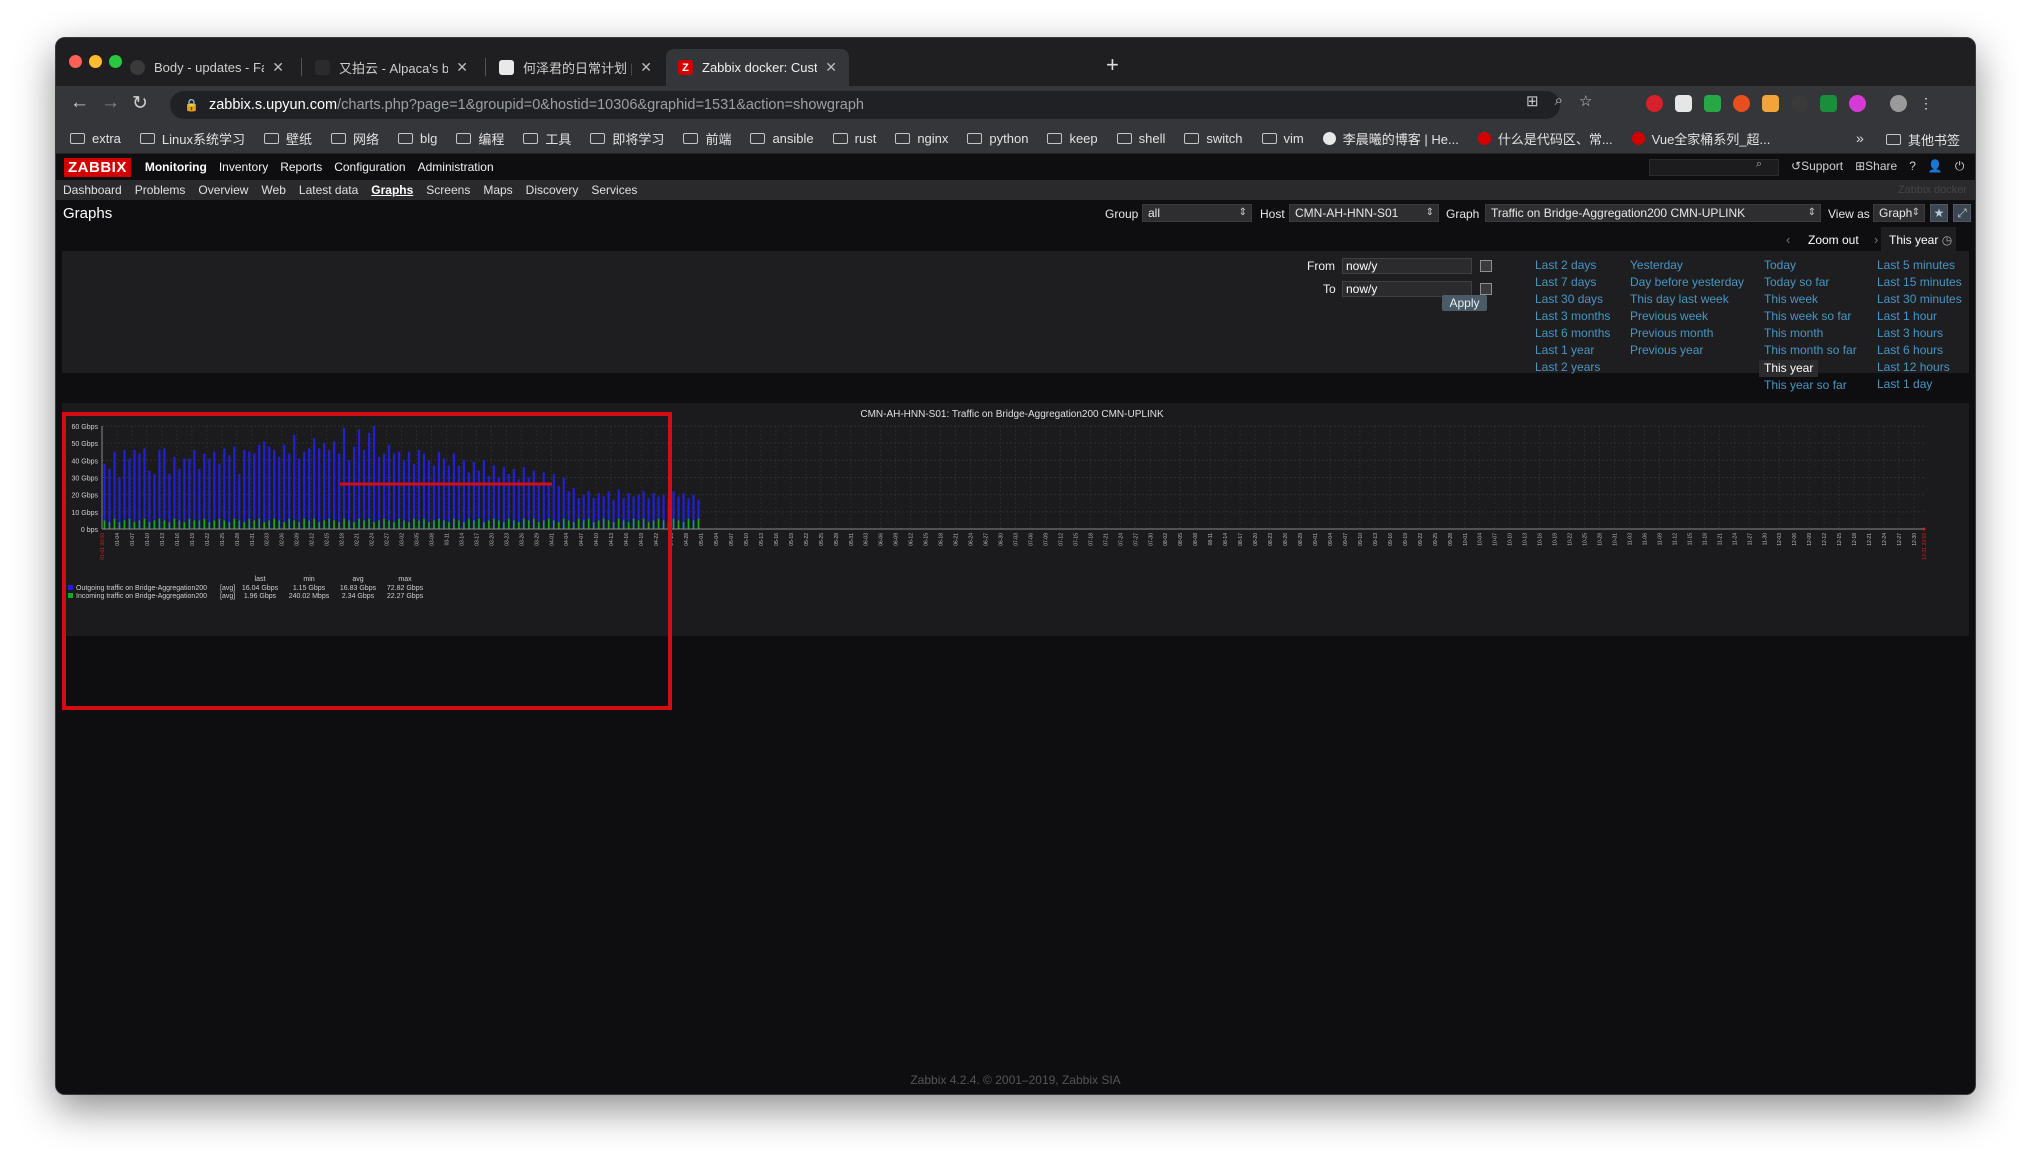 This screenshot has height=1169, width=2032. Describe the element at coordinates (448, 190) in the screenshot. I see `submenu-screens: Screens` at that location.